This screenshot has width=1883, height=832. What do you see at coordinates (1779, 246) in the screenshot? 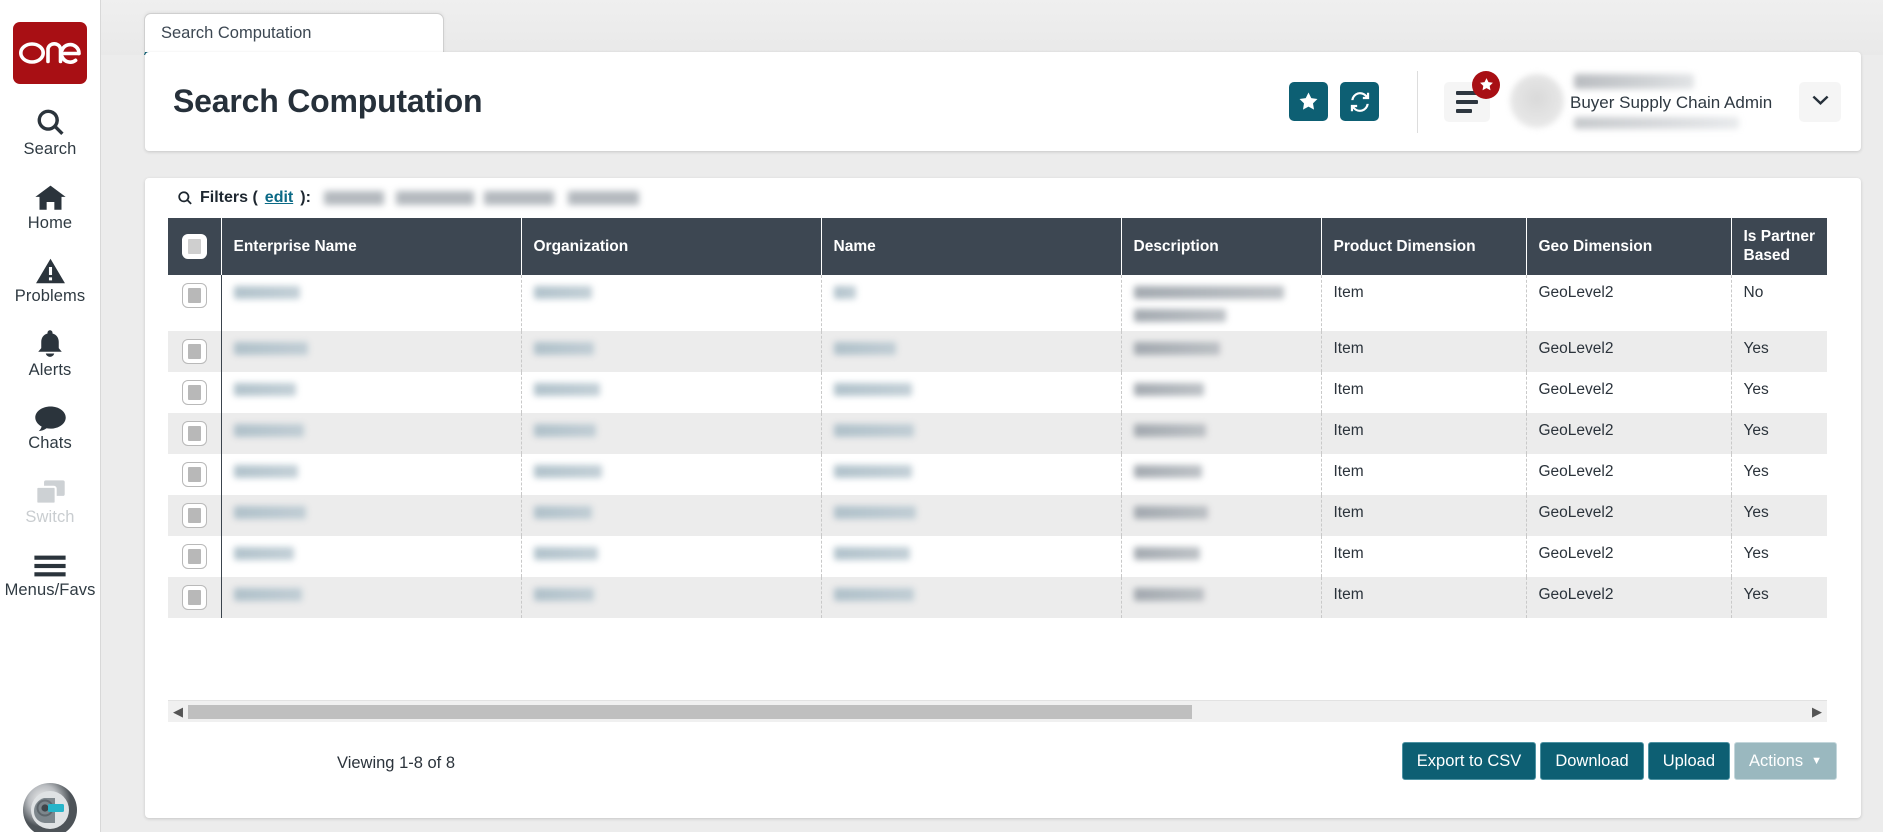
I see `column-header-is-partner-based: Is Partner Based` at bounding box center [1779, 246].